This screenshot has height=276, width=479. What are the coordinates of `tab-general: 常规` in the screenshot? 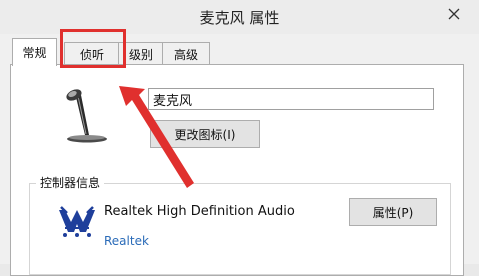 It's located at (34, 52).